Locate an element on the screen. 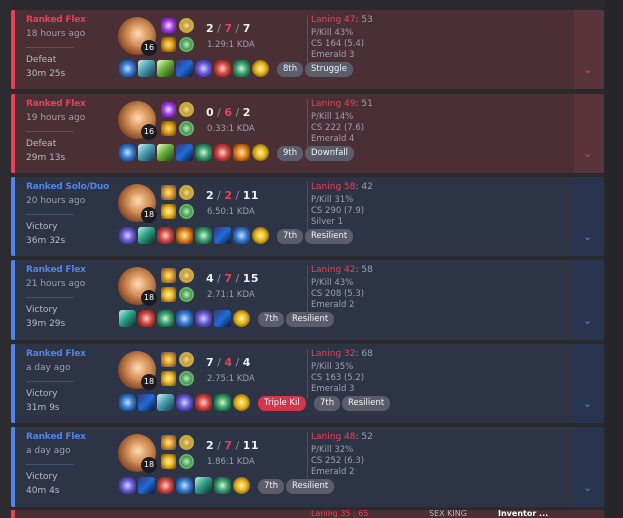 The height and width of the screenshot is (518, 623). badge: Struggle is located at coordinates (329, 69).